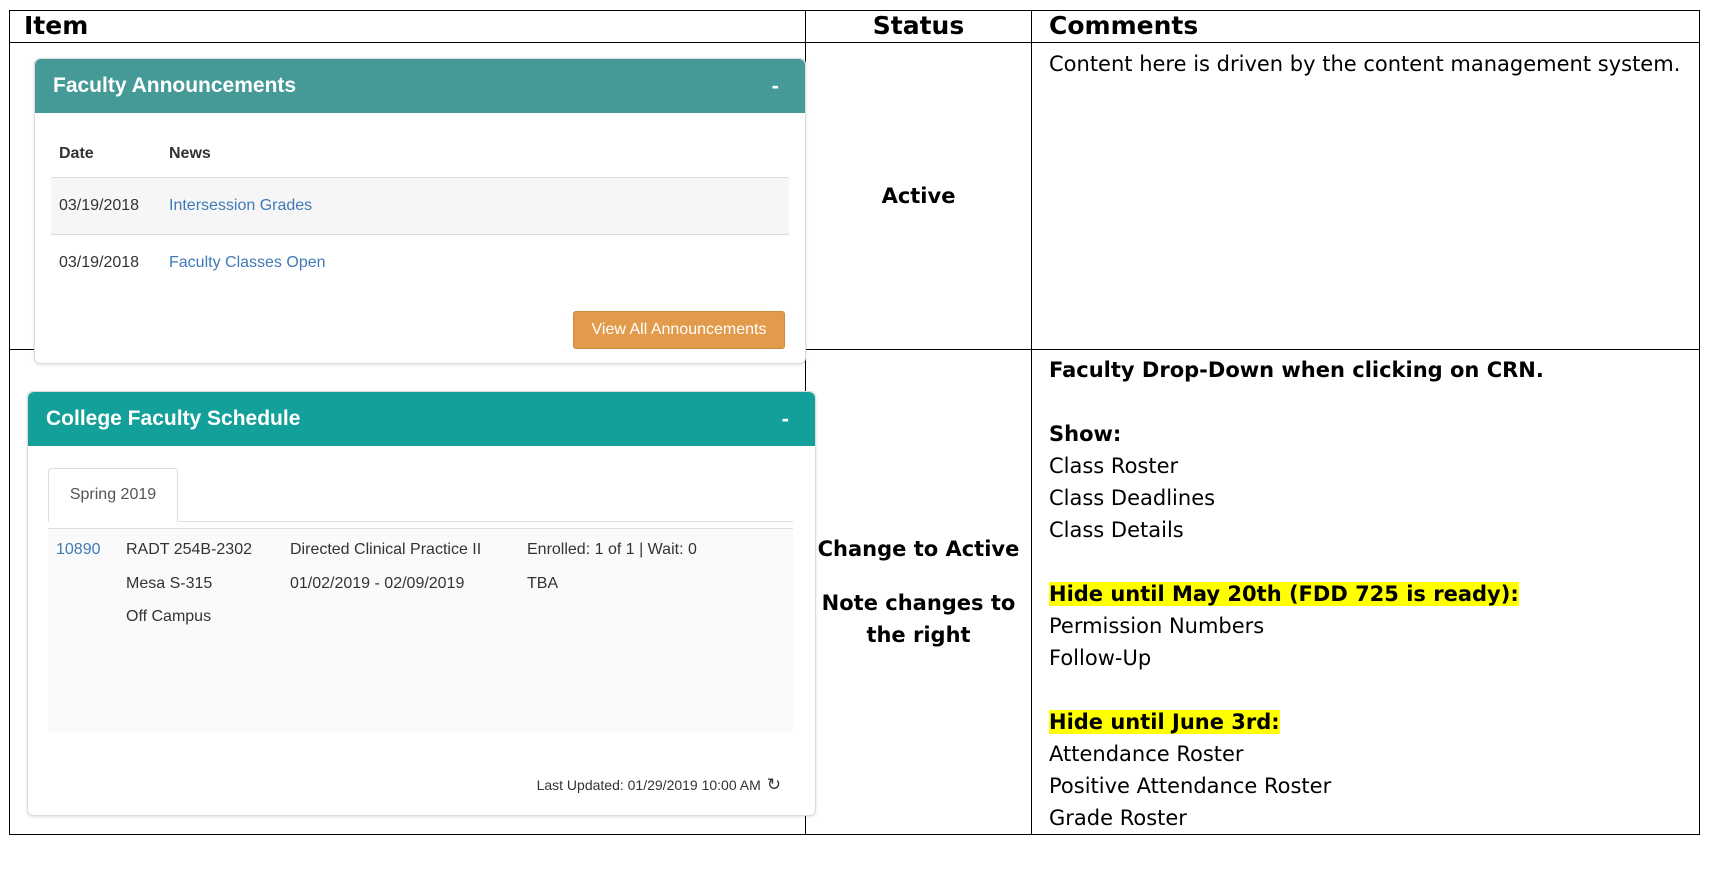 The image size is (1710, 891). I want to click on course-name: Directed Clinical Practice II, so click(386, 549).